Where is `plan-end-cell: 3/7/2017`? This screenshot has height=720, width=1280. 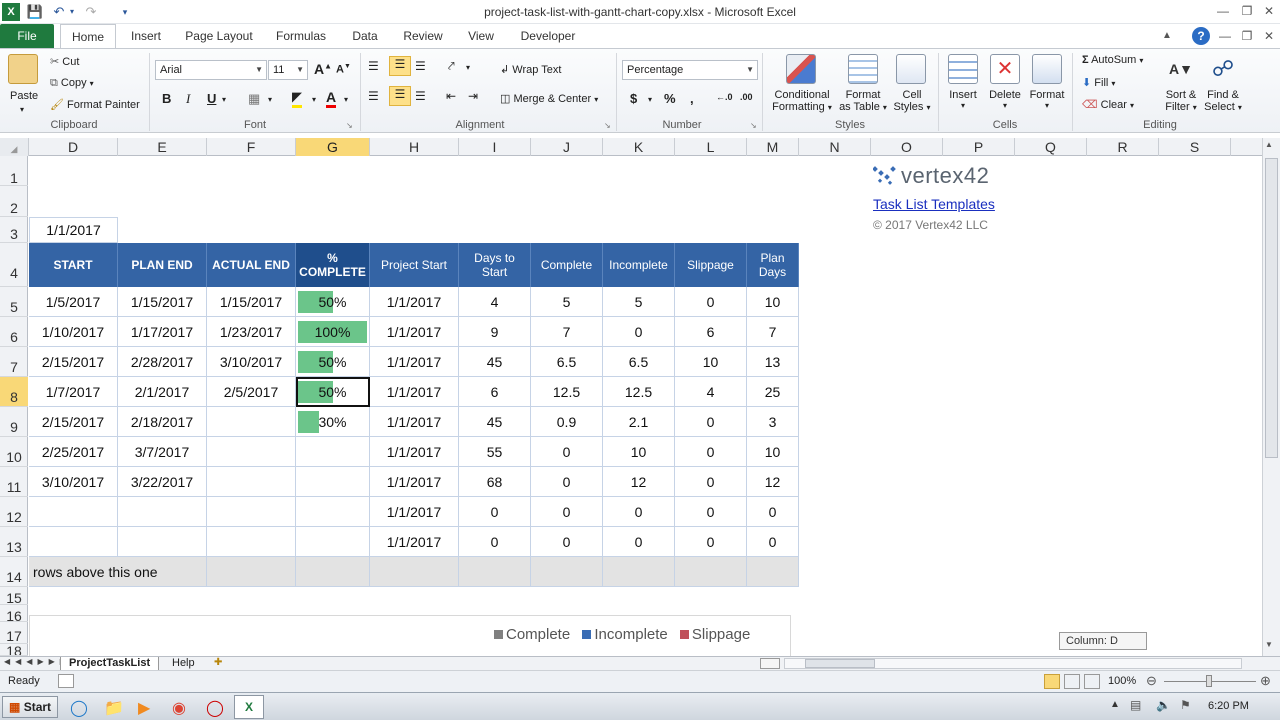
plan-end-cell: 3/7/2017 is located at coordinates (162, 452).